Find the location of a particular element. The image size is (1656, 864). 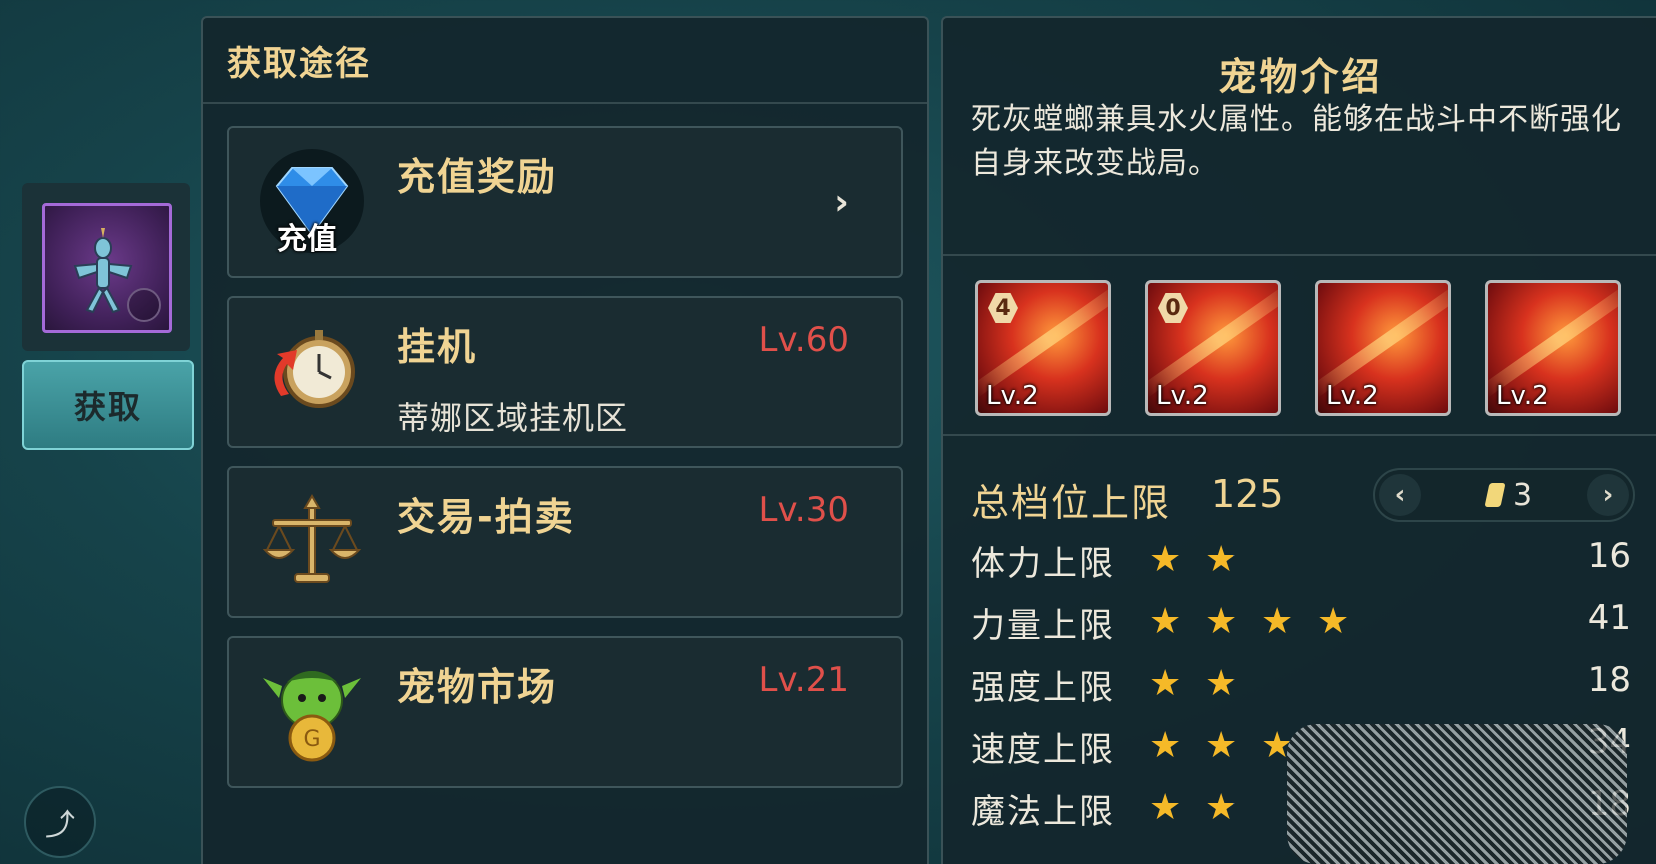

skill-badge: 4 is located at coordinates (1003, 308).